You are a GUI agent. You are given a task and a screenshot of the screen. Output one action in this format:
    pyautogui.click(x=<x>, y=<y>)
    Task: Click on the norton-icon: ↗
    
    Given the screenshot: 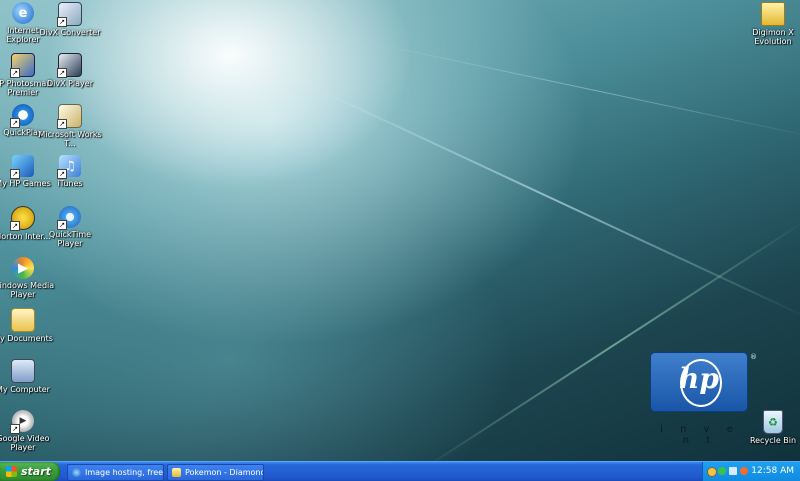 What is the action you would take?
    pyautogui.click(x=22, y=218)
    